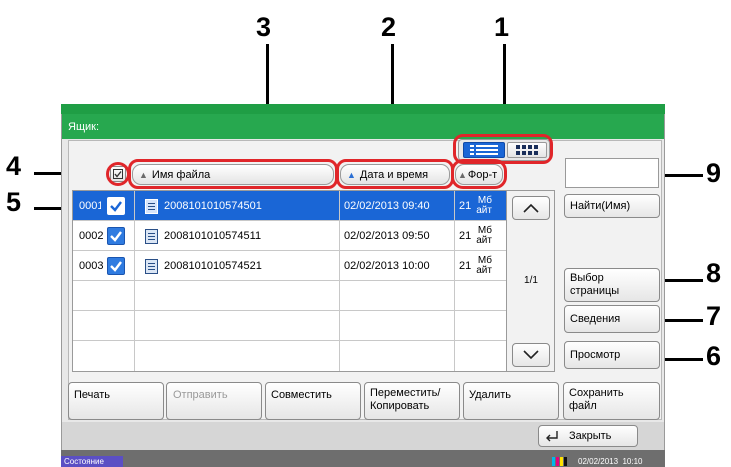  What do you see at coordinates (181, 174) in the screenshot?
I see `column-name-label: Имя файла` at bounding box center [181, 174].